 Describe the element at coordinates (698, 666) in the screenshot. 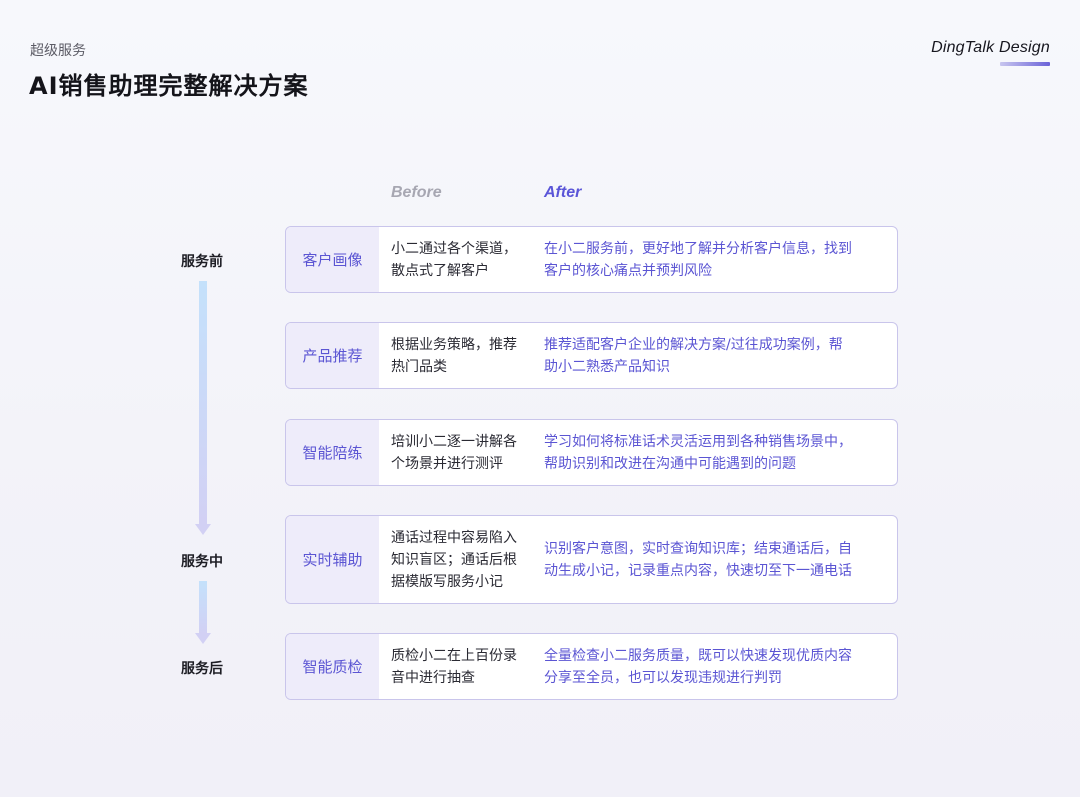

I see `row-after-text: 全量检查小二服务质量，既可以快速发现优质内容 分享至全员，也可以发现违规进行判罚` at that location.